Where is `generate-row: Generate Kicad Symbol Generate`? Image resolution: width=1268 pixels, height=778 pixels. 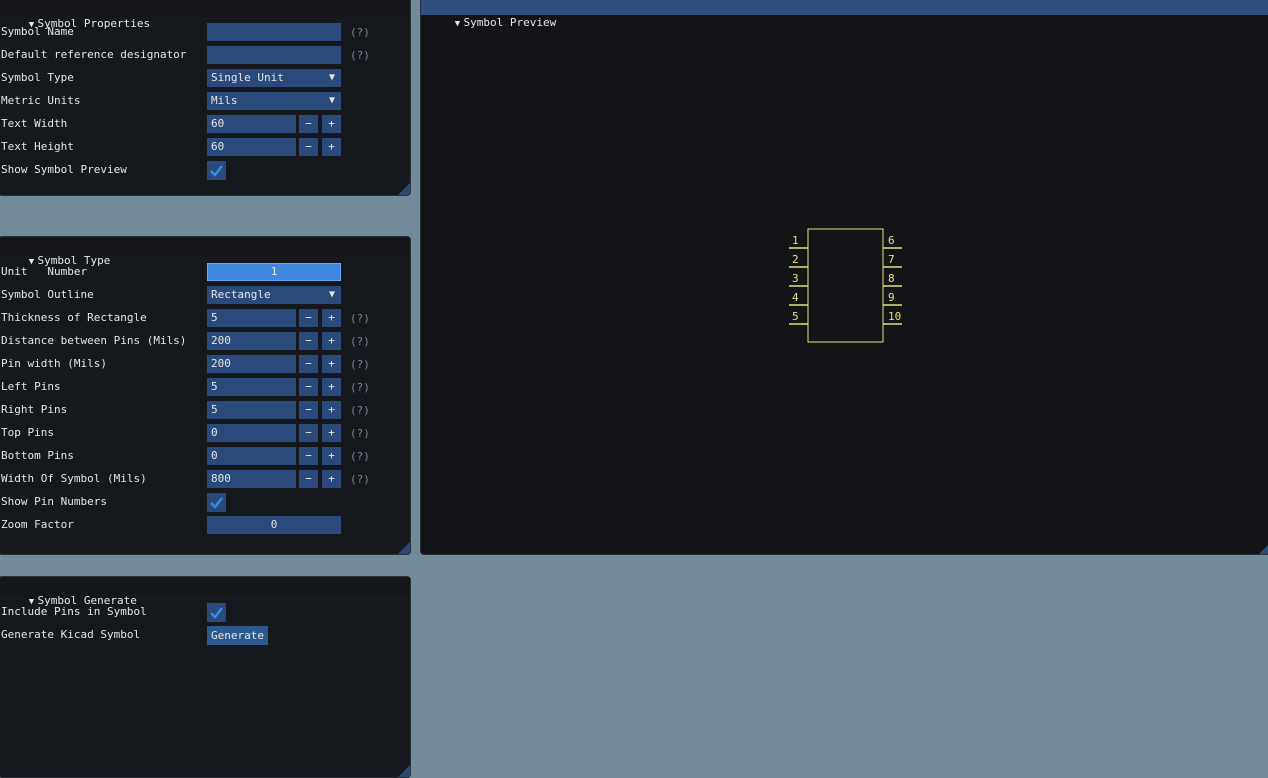
generate-row: Generate Kicad Symbol Generate is located at coordinates (203, 635).